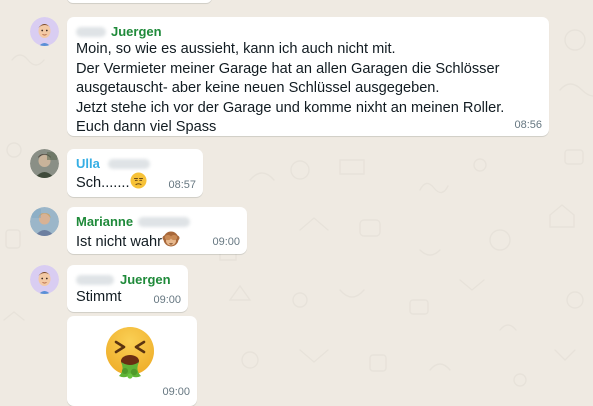 The image size is (593, 406). I want to click on message-bubble: Juergen Stimmt 09:00, so click(127, 288).